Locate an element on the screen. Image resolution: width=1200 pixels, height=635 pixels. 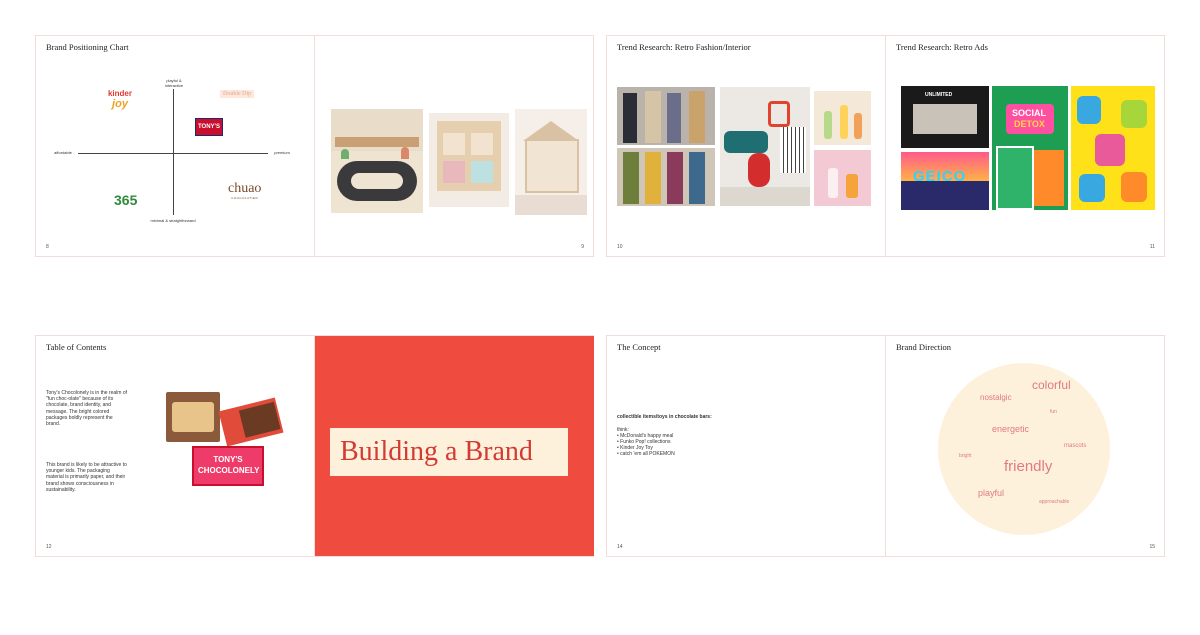
retro-ad-geico-photo: GEICO is located at coordinates (945, 181).